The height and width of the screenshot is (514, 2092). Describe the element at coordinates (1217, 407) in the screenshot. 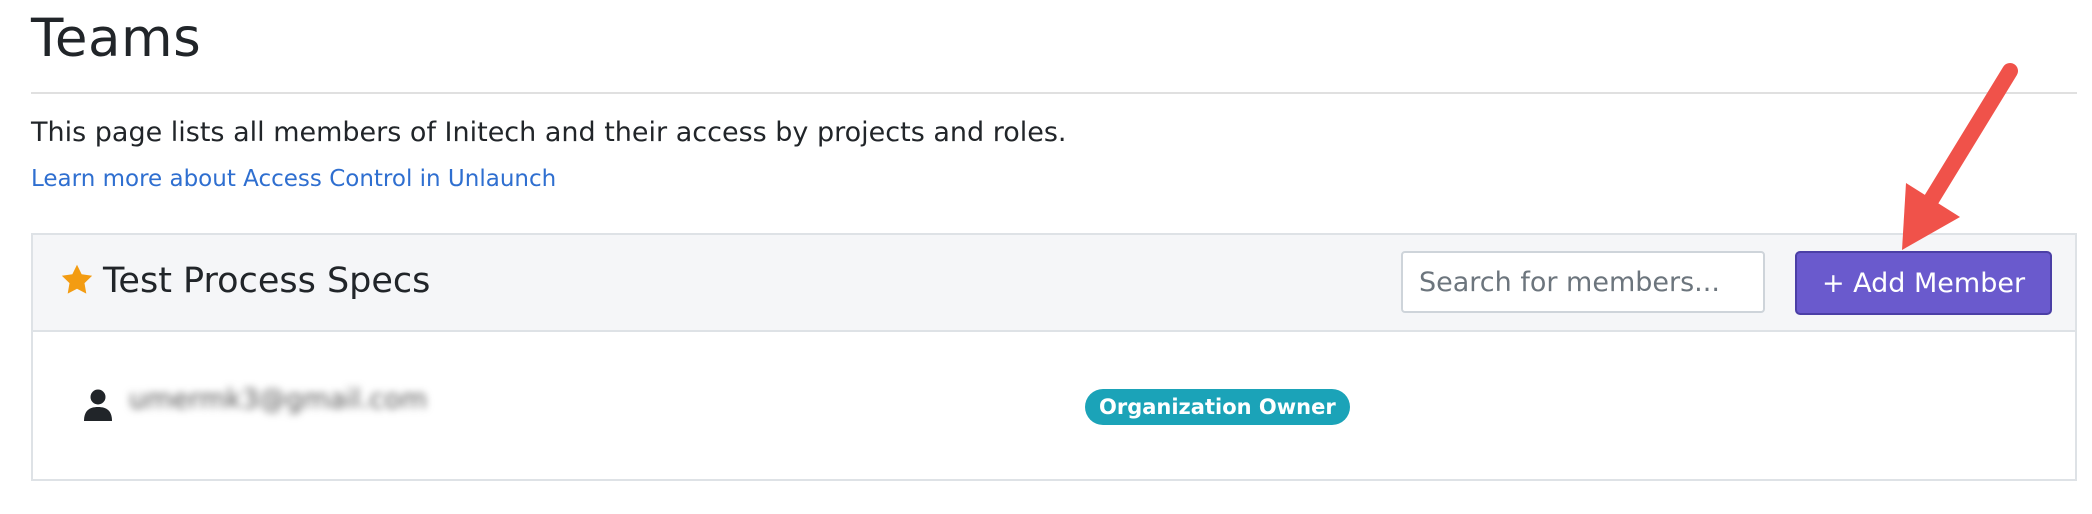

I see `role-badge: Organization Owner` at that location.